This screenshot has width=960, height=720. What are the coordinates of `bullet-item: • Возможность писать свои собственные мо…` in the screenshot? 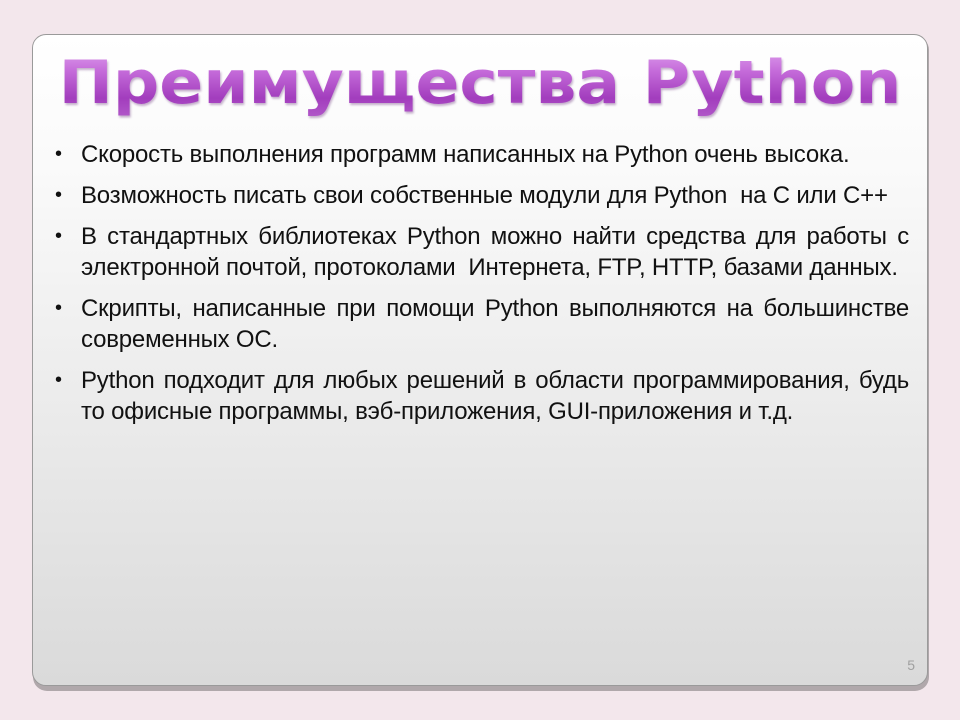 It's located at (480, 195).